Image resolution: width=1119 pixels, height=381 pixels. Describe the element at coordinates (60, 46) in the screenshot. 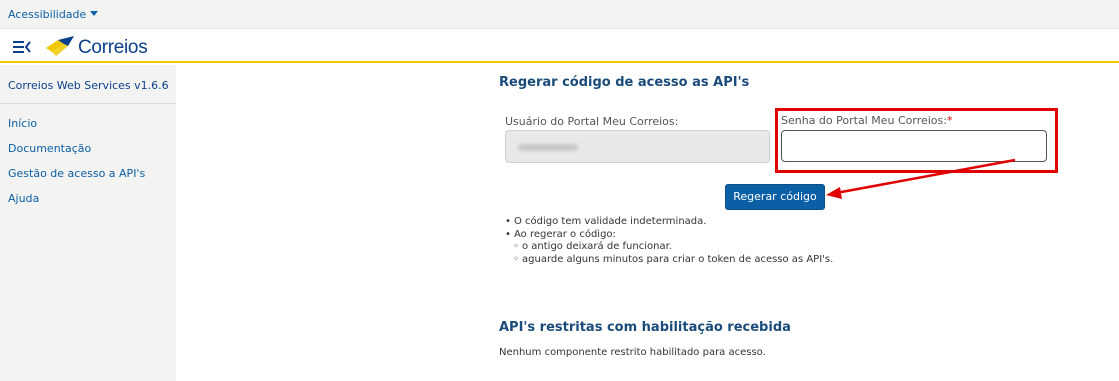

I see `correios-logo-mark` at that location.